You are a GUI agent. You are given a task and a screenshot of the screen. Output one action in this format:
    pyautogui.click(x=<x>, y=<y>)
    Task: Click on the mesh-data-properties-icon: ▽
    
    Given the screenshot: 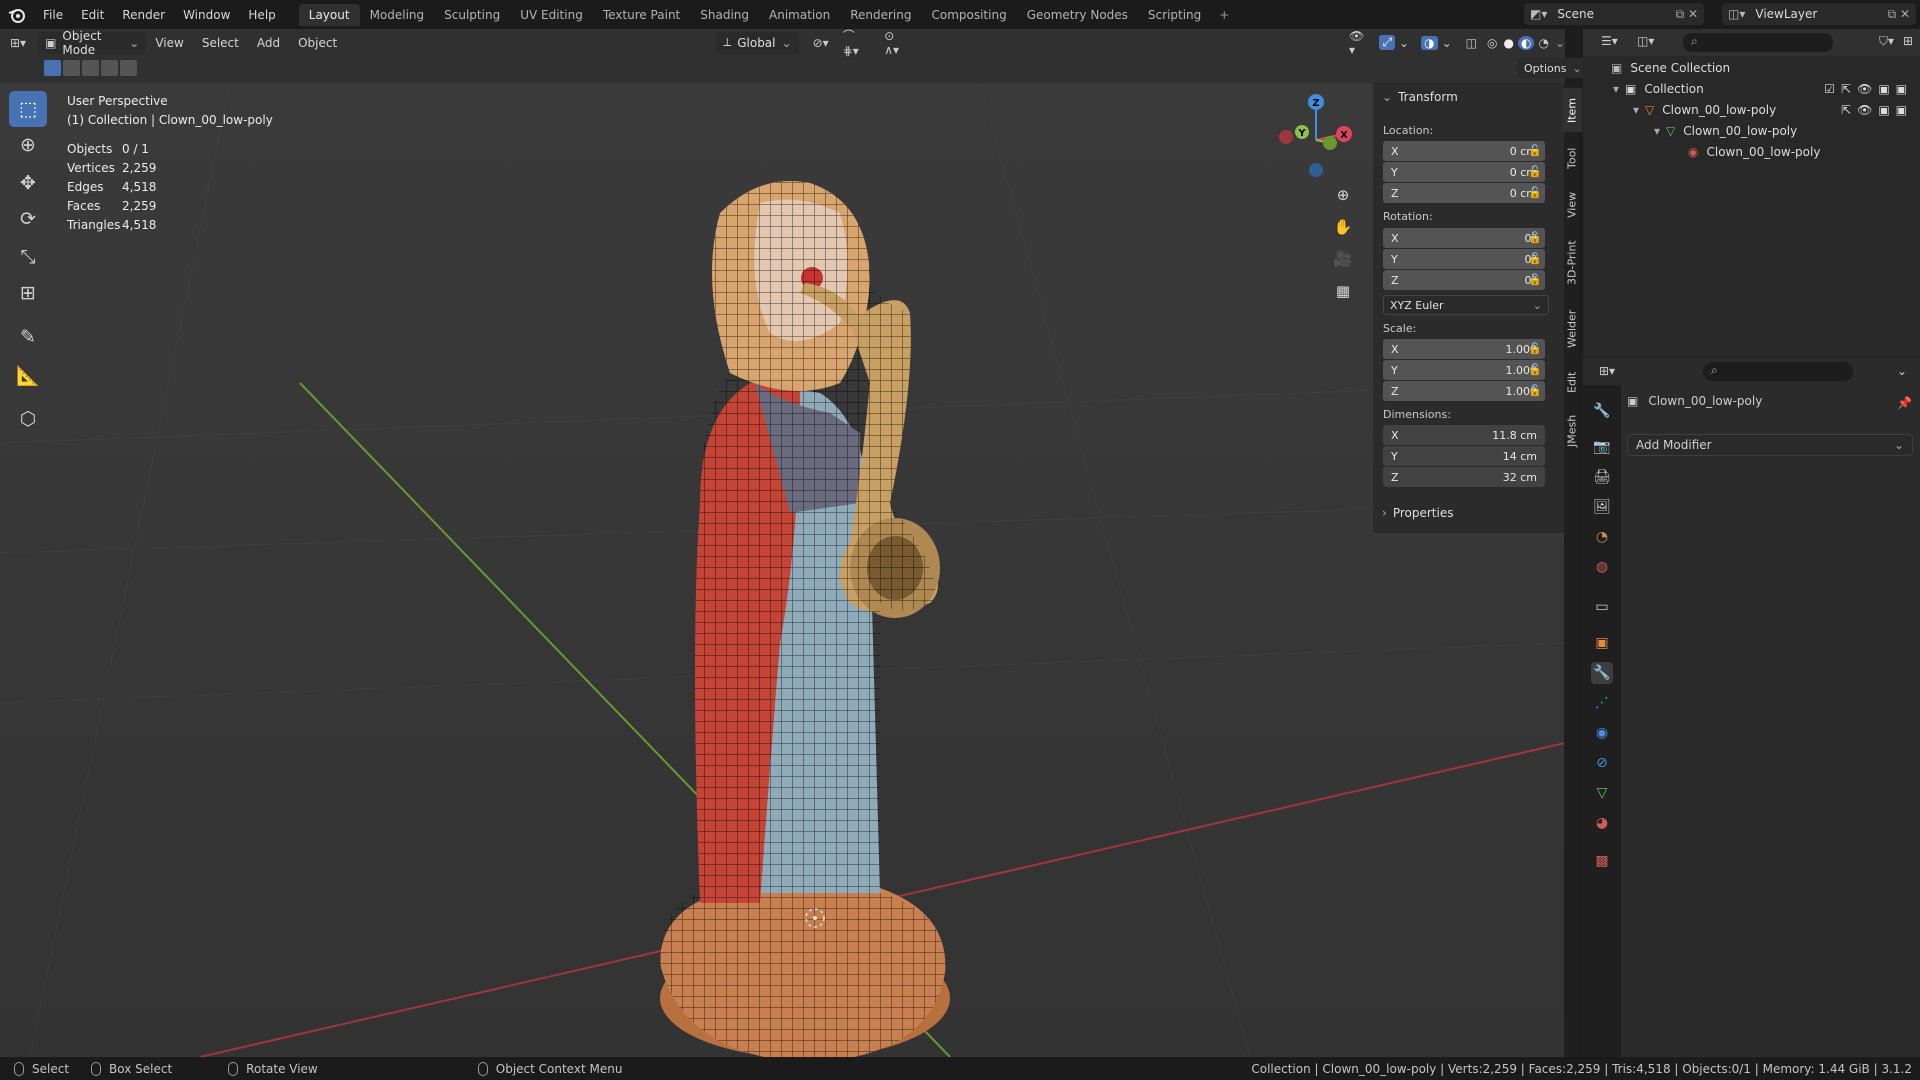 What is the action you would take?
    pyautogui.click(x=1602, y=793)
    